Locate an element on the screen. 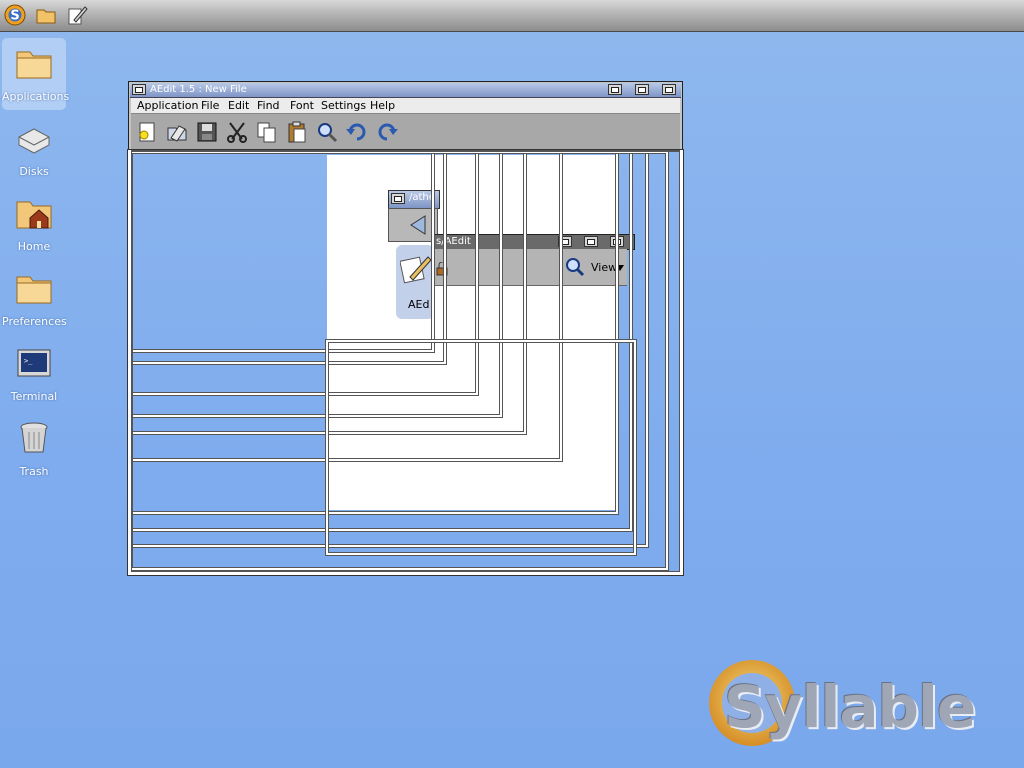 The image size is (1024, 768). window-menu-button is located at coordinates (139, 89).